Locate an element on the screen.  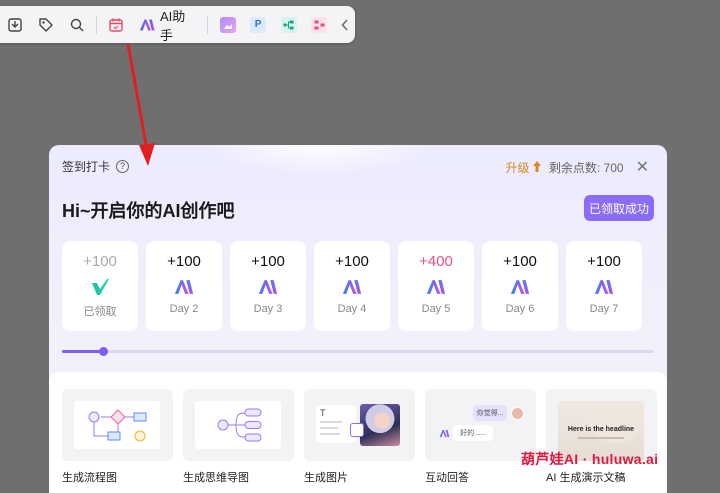
portrait-image is located at coordinates (380, 425).